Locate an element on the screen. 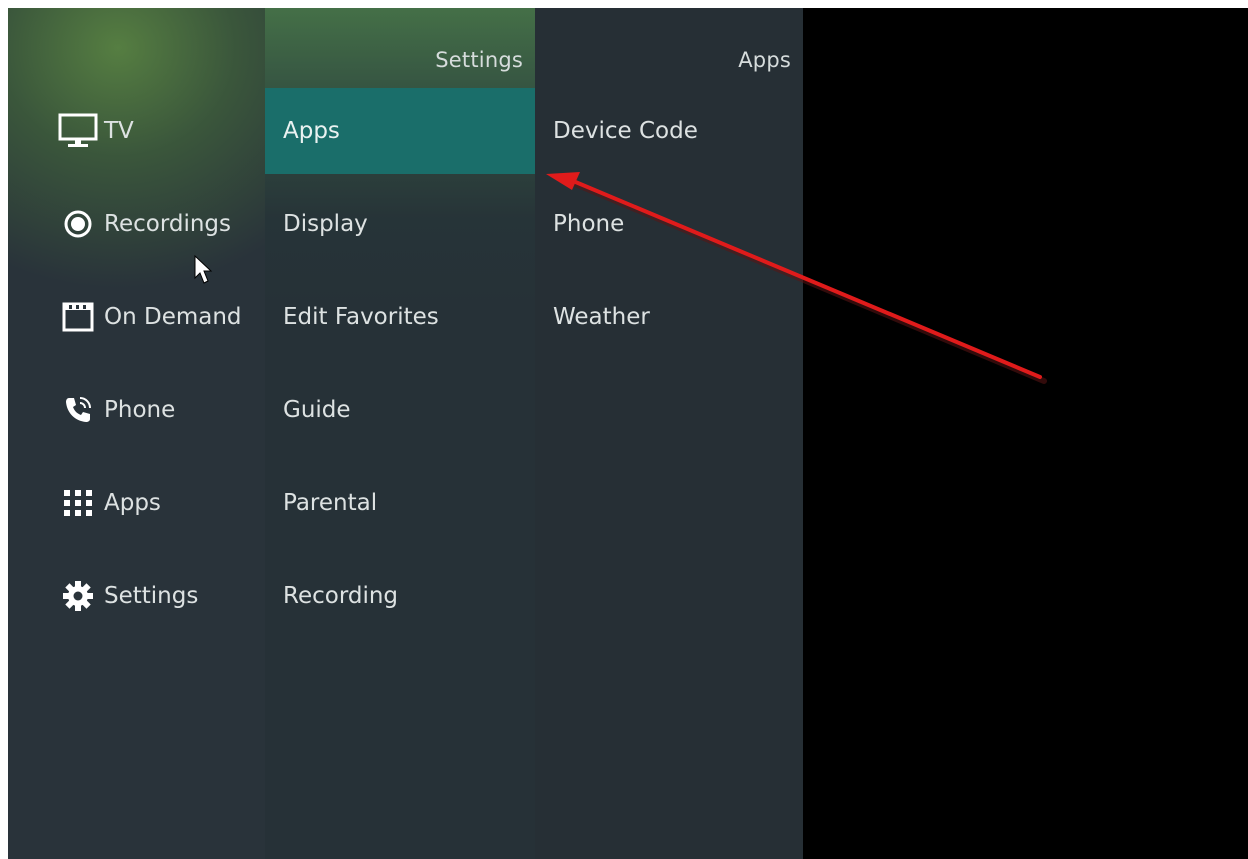 Image resolution: width=1248 pixels, height=859 pixels. gear-icon is located at coordinates (78, 596).